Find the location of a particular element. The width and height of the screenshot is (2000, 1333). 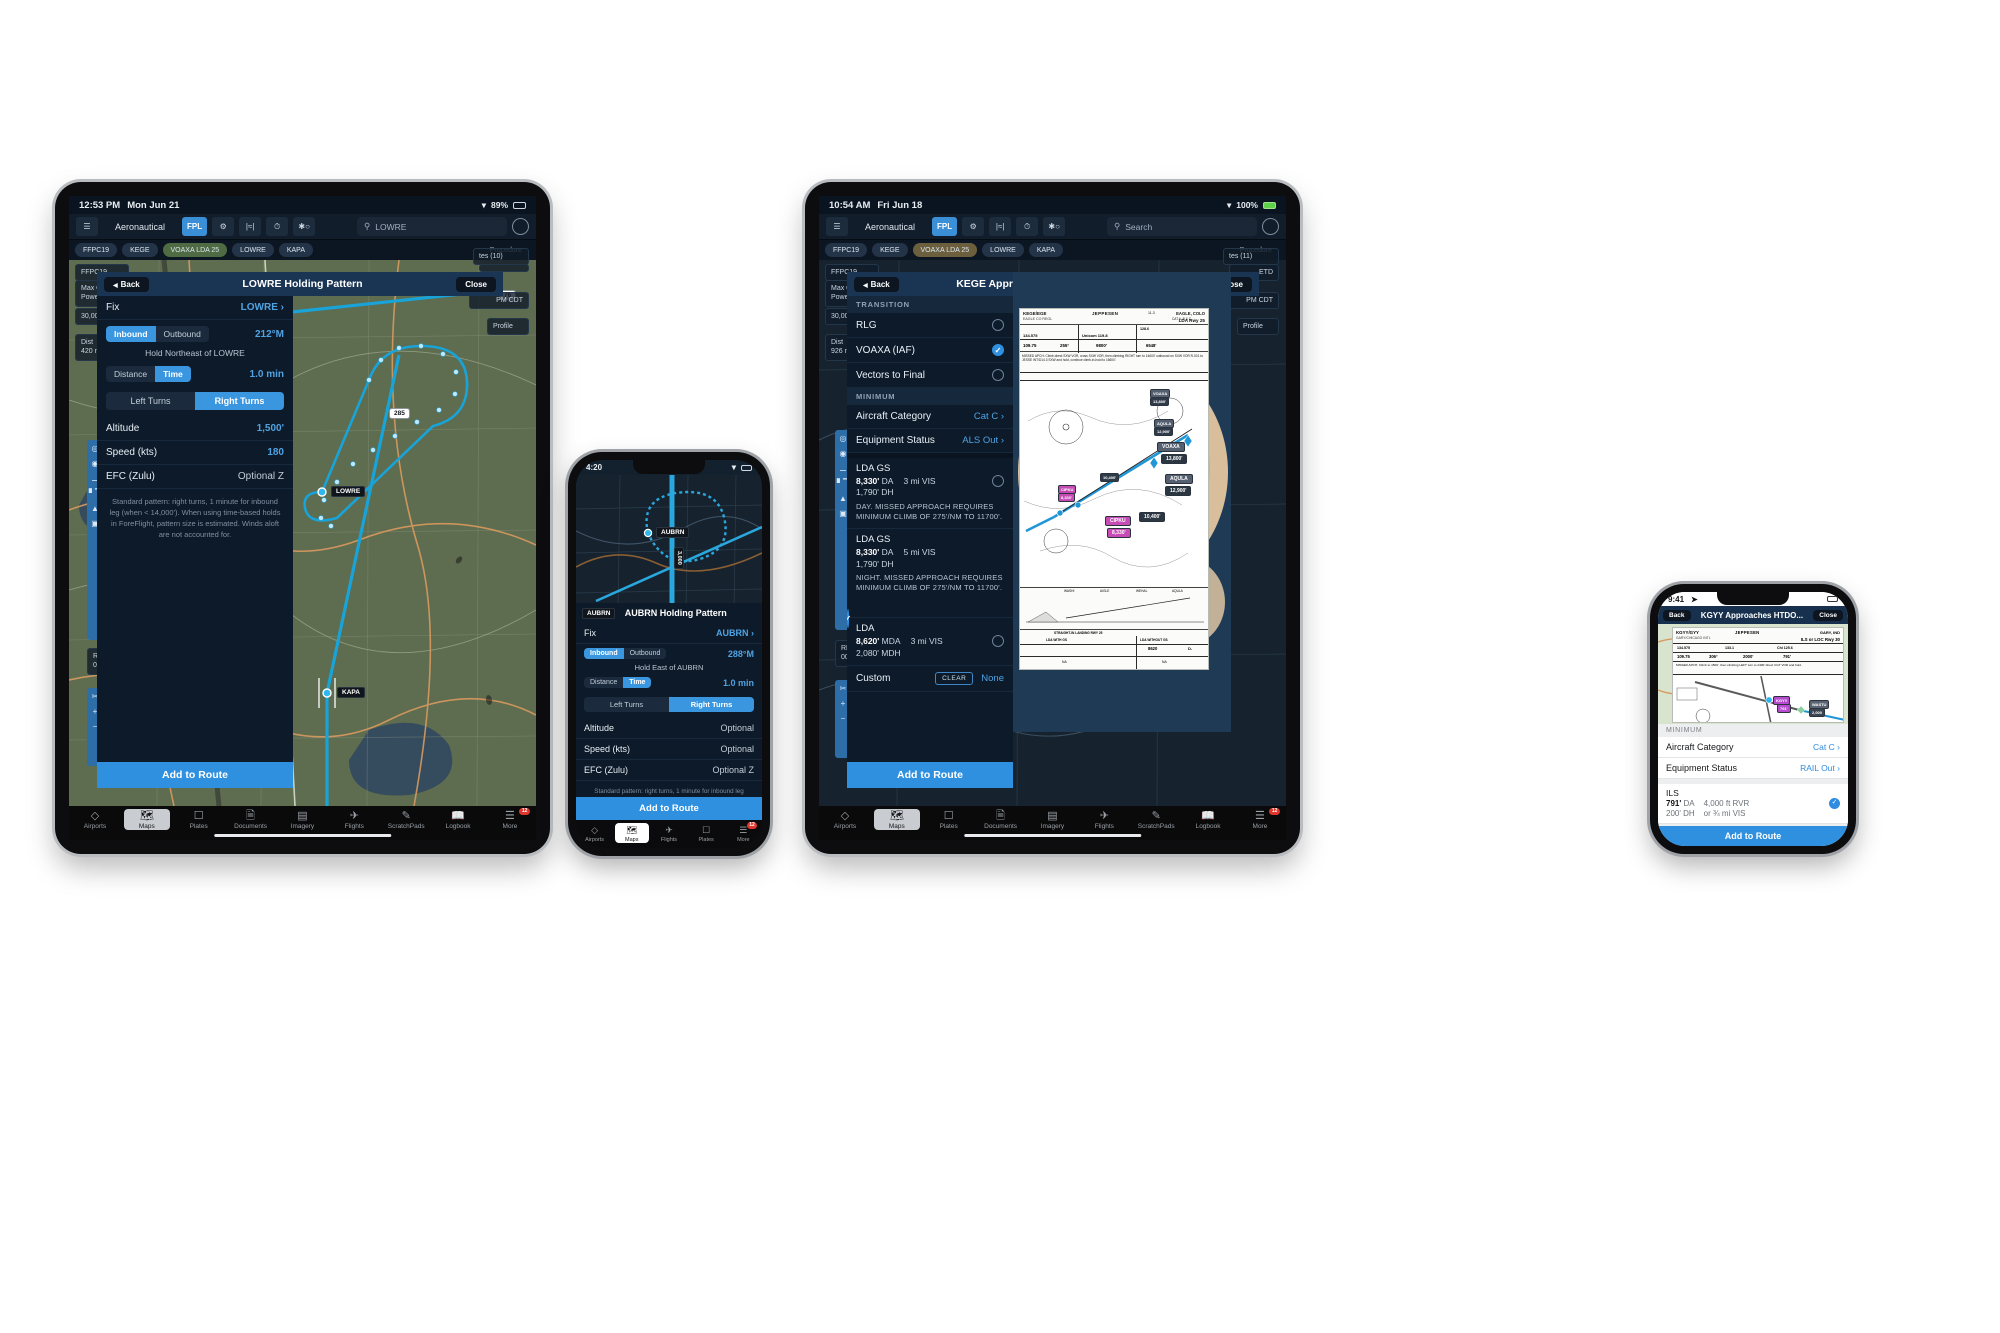

equipment-status-value: RAIL Out › is located at coordinates (1820, 768).